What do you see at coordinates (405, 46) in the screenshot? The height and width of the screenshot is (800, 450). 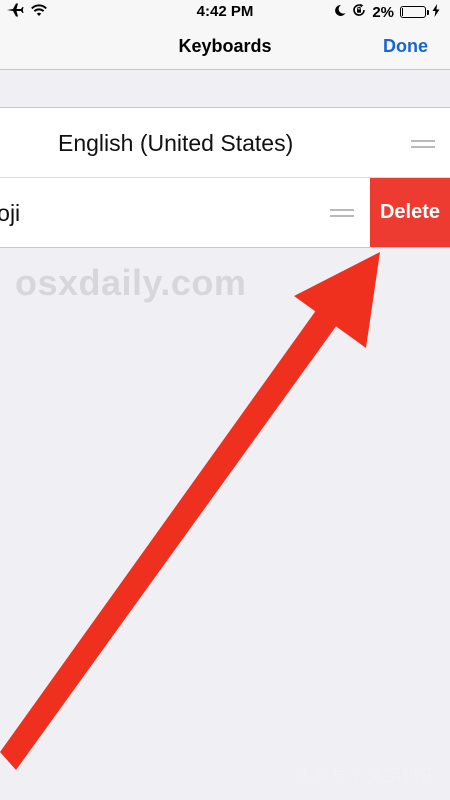 I see `done-button: Done` at bounding box center [405, 46].